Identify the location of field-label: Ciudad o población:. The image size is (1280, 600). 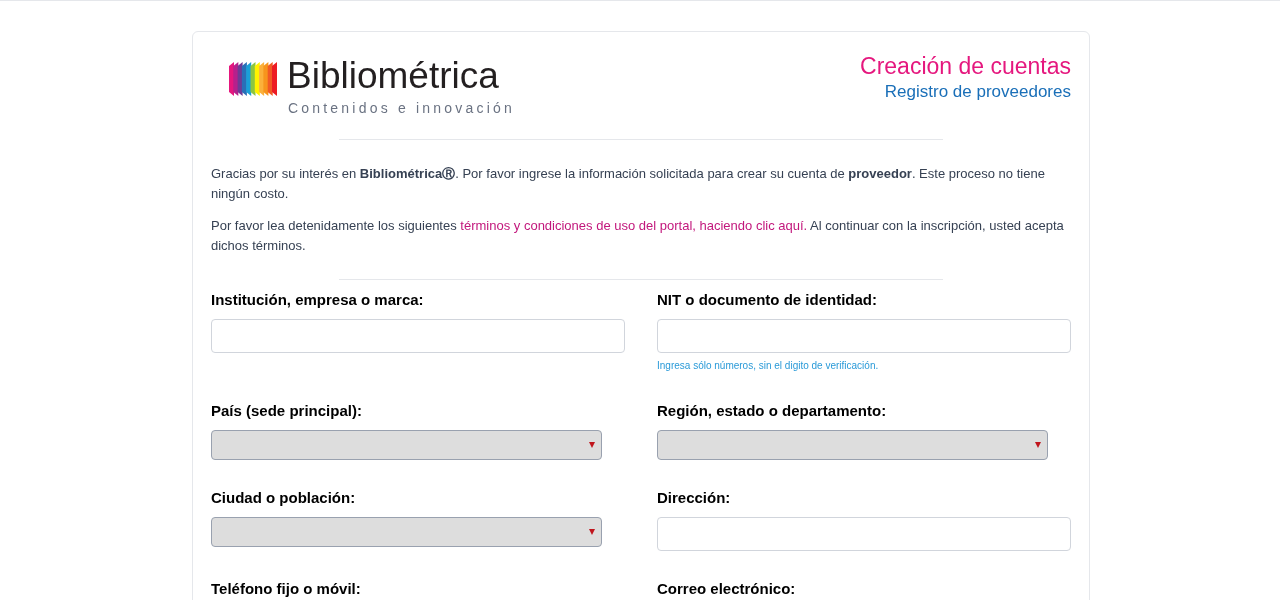
(284, 498).